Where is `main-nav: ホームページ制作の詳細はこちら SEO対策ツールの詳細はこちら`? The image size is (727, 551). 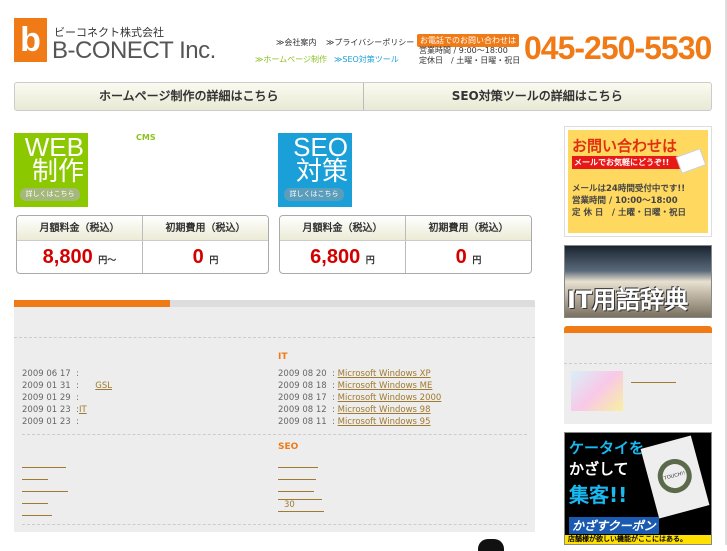
main-nav: ホームページ制作の詳細はこちら SEO対策ツールの詳細はこちら is located at coordinates (363, 96).